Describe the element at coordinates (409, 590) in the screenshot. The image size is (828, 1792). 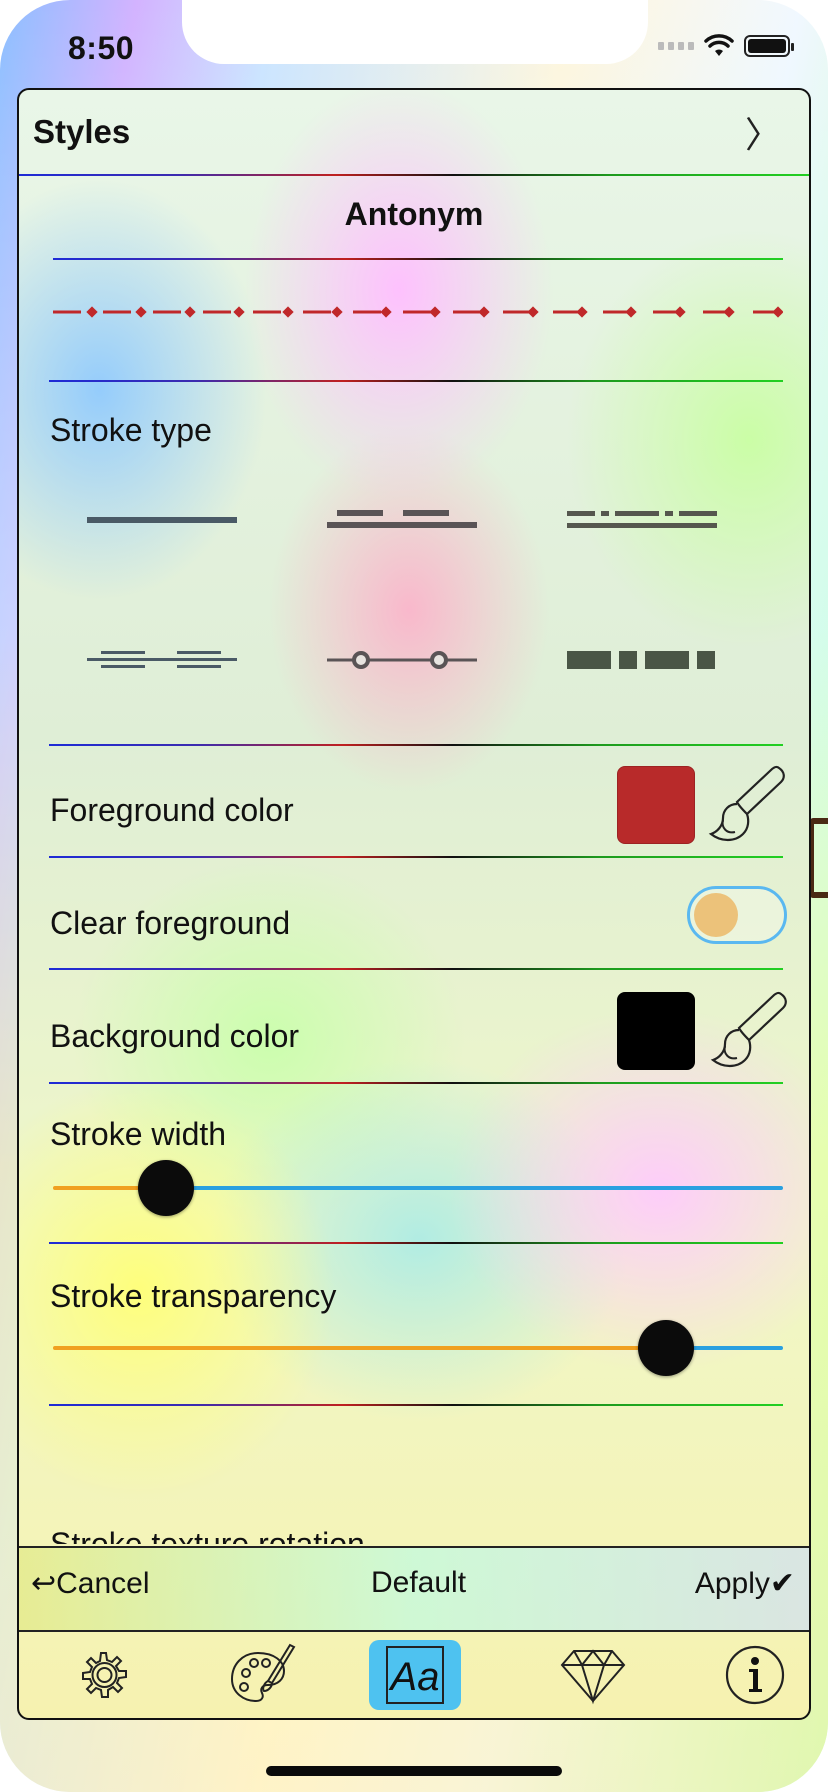
I see `stroke-type-grid` at that location.